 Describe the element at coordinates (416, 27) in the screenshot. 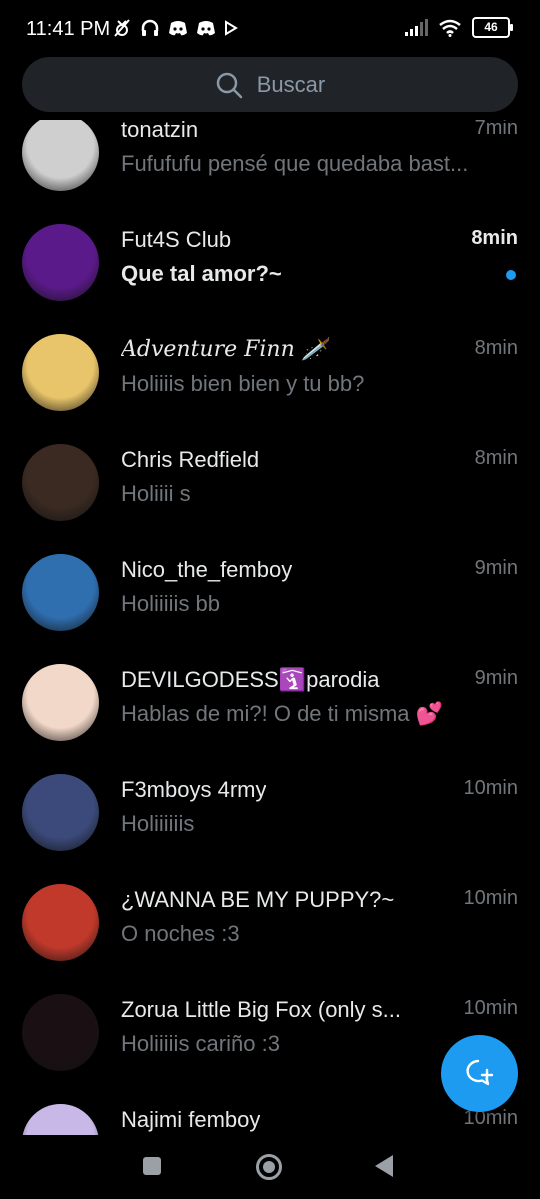

I see `signal-icon` at that location.